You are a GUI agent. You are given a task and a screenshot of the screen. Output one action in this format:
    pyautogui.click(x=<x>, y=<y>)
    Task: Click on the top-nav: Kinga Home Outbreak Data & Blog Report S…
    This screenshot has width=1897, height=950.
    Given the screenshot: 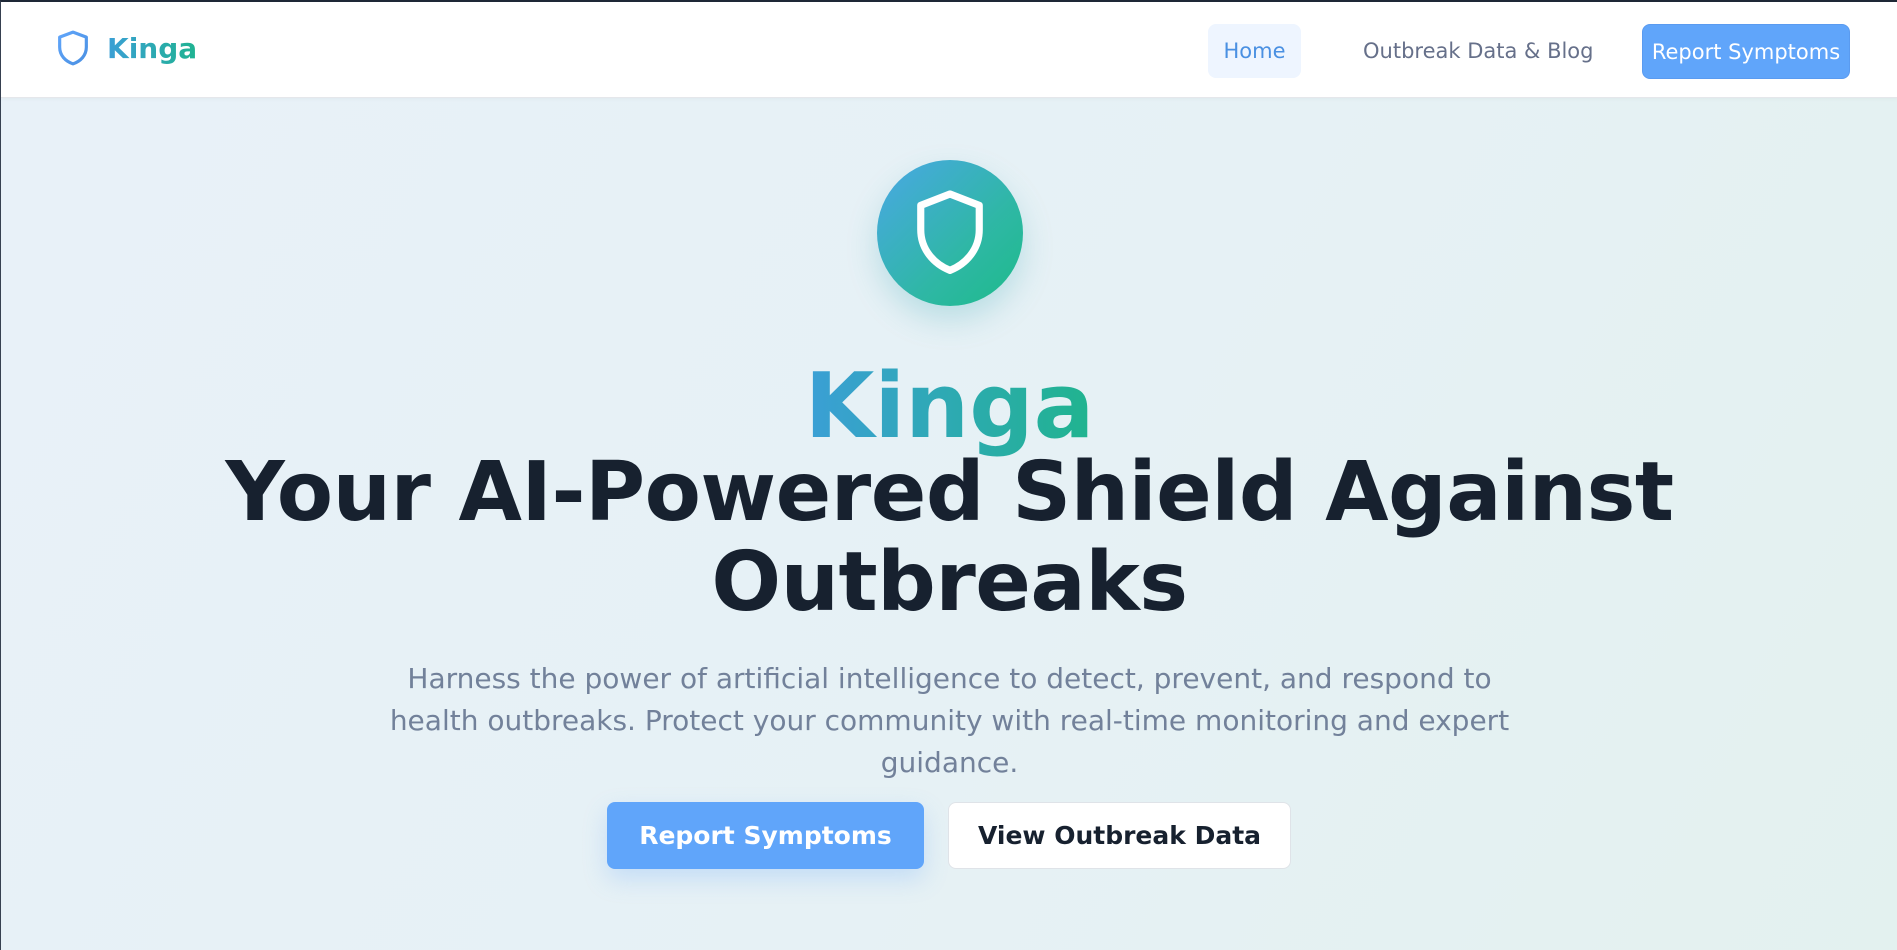 What is the action you would take?
    pyautogui.click(x=949, y=50)
    